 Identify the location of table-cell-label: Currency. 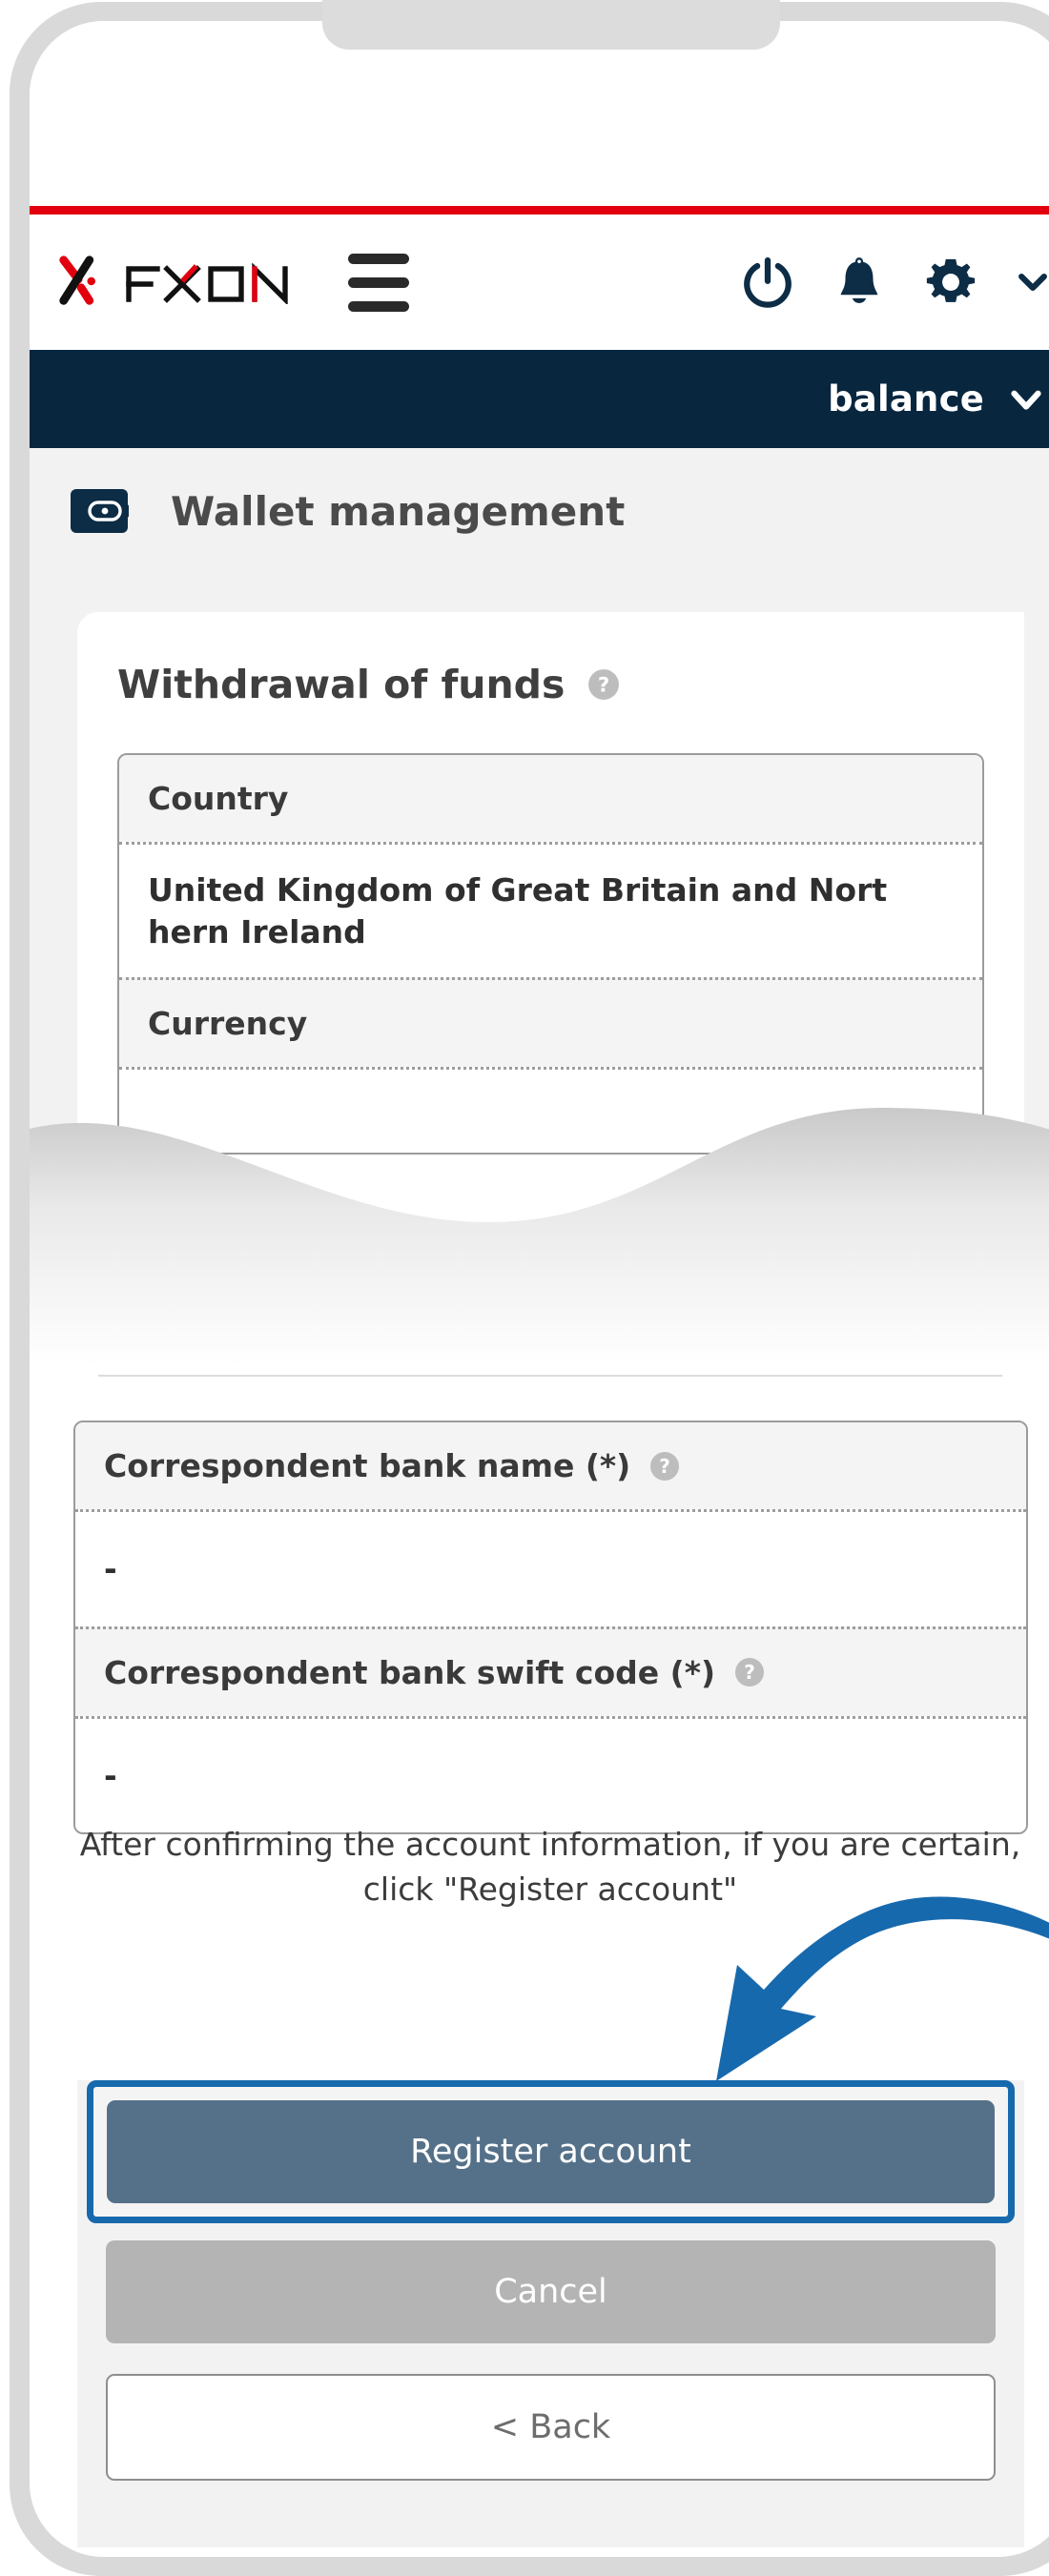
(228, 1024).